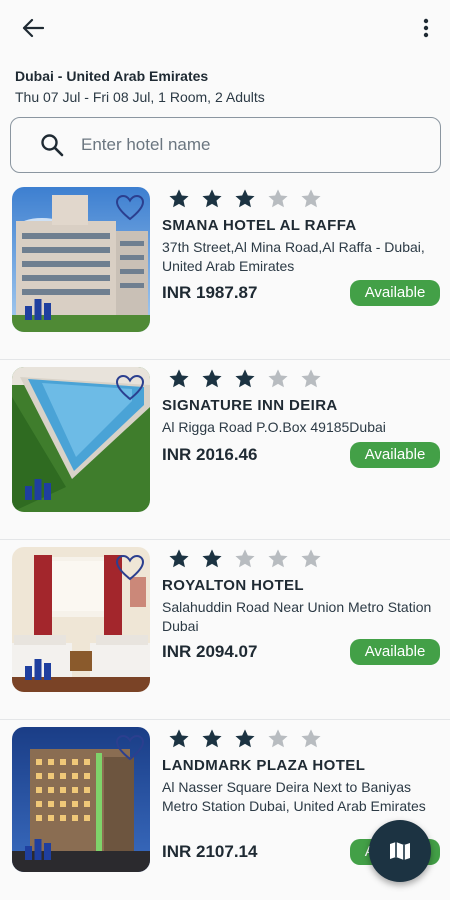  What do you see at coordinates (112, 76) in the screenshot?
I see `destination-label: Dubai - United Arab Emirates` at bounding box center [112, 76].